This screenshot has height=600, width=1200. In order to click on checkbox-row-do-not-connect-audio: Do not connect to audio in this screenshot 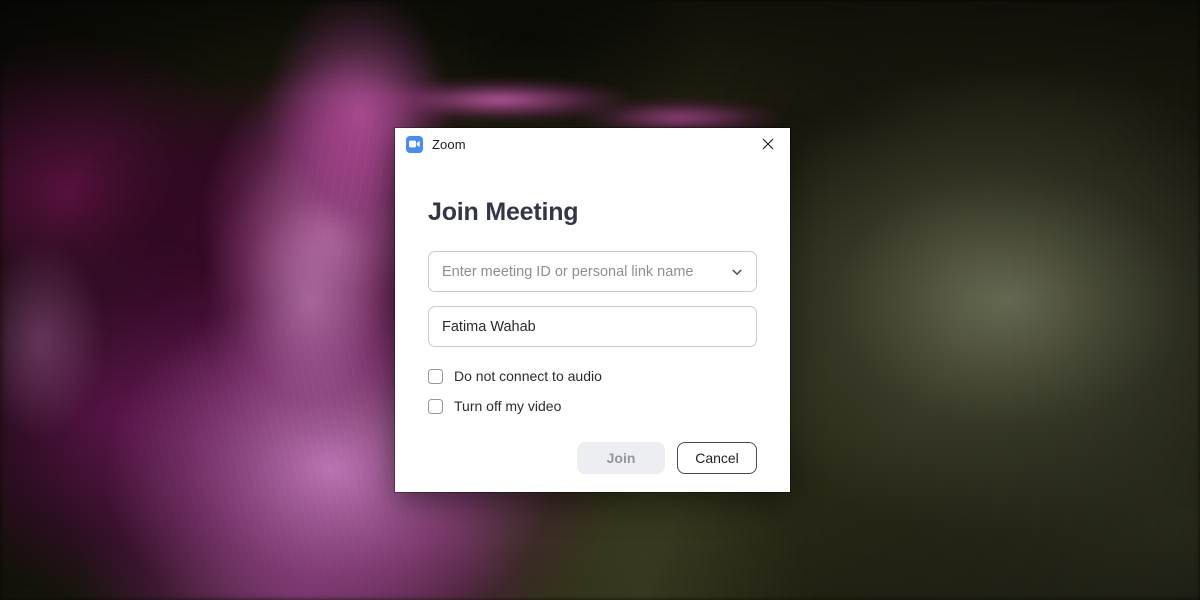, I will do `click(592, 376)`.